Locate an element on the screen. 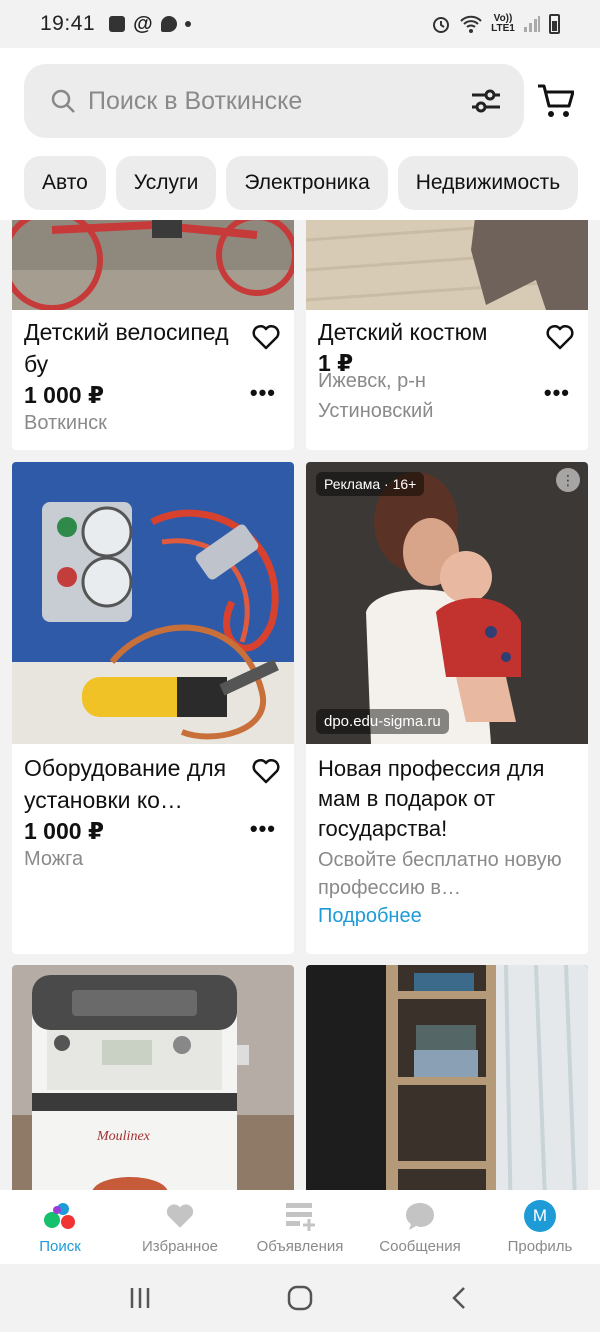 This screenshot has height=1332, width=600. listing-photo-breadmaker: Moulinex is located at coordinates (153, 1077).